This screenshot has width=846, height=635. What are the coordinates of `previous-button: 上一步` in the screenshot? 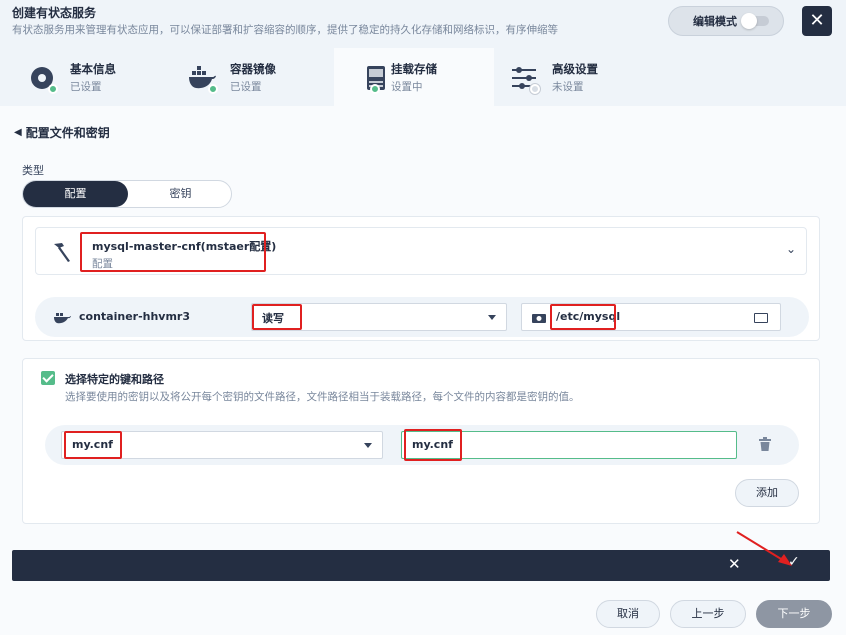 It's located at (708, 614).